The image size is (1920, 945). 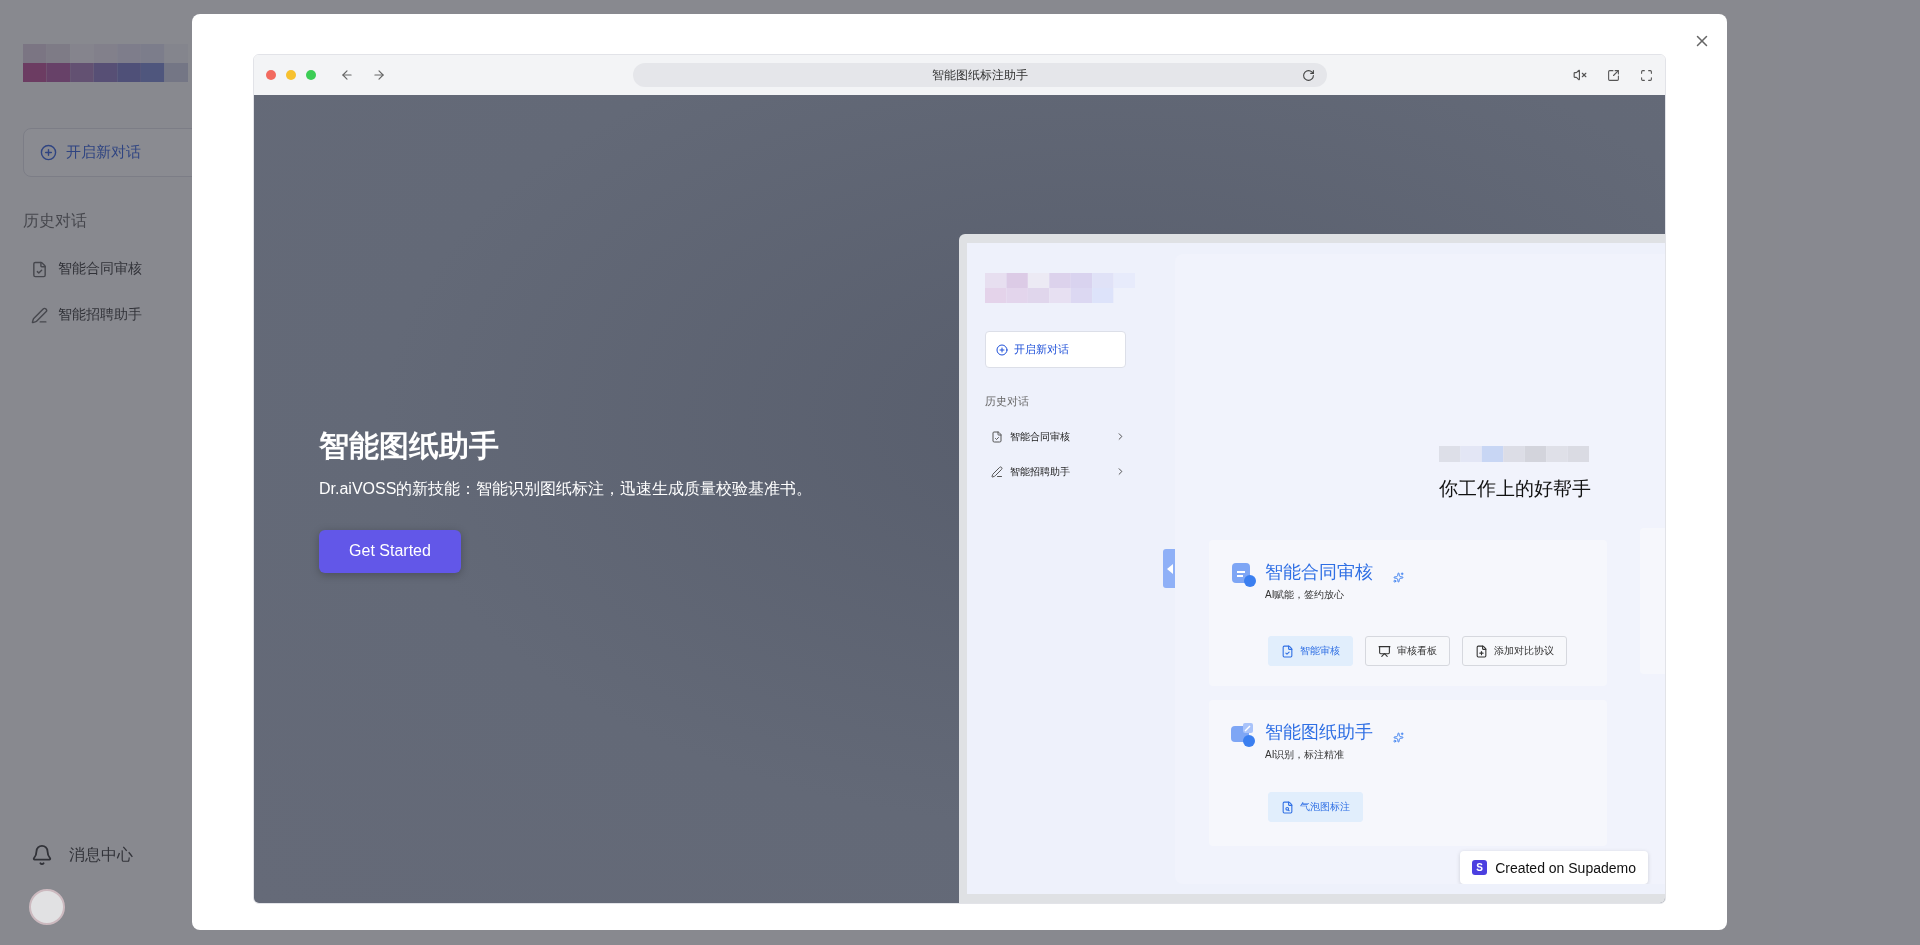 I want to click on notification-center: 消息中心, so click(x=119, y=855).